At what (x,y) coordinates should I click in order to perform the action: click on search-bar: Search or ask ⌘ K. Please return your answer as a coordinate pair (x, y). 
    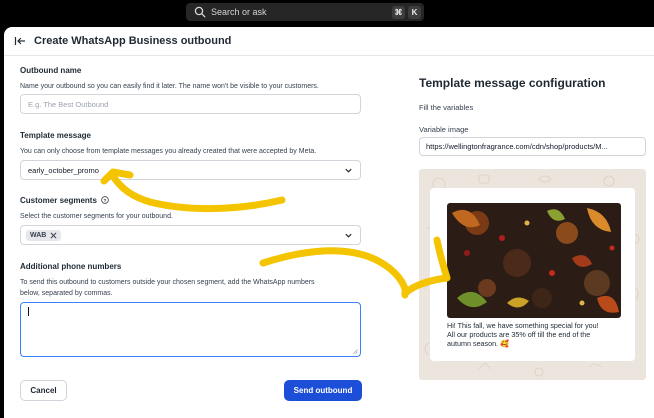
    Looking at the image, I should click on (305, 12).